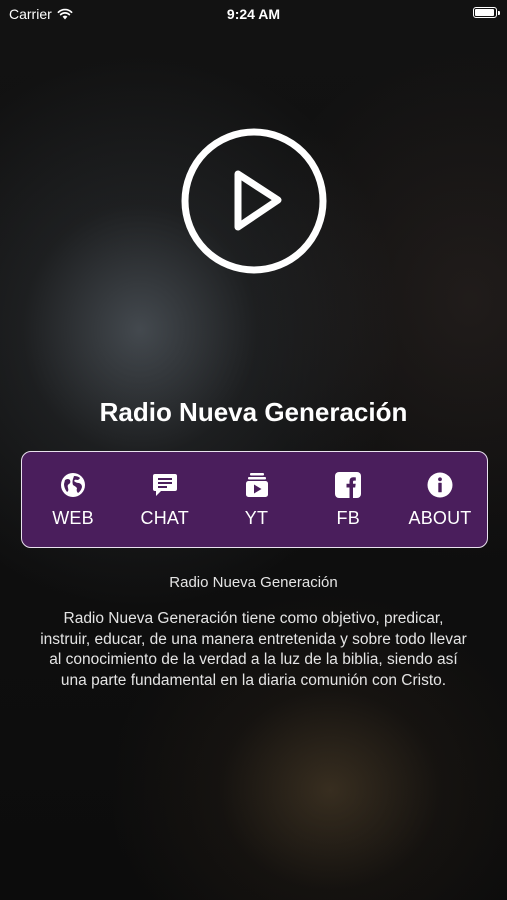 The image size is (507, 900). What do you see at coordinates (73, 484) in the screenshot?
I see `globe-icon` at bounding box center [73, 484].